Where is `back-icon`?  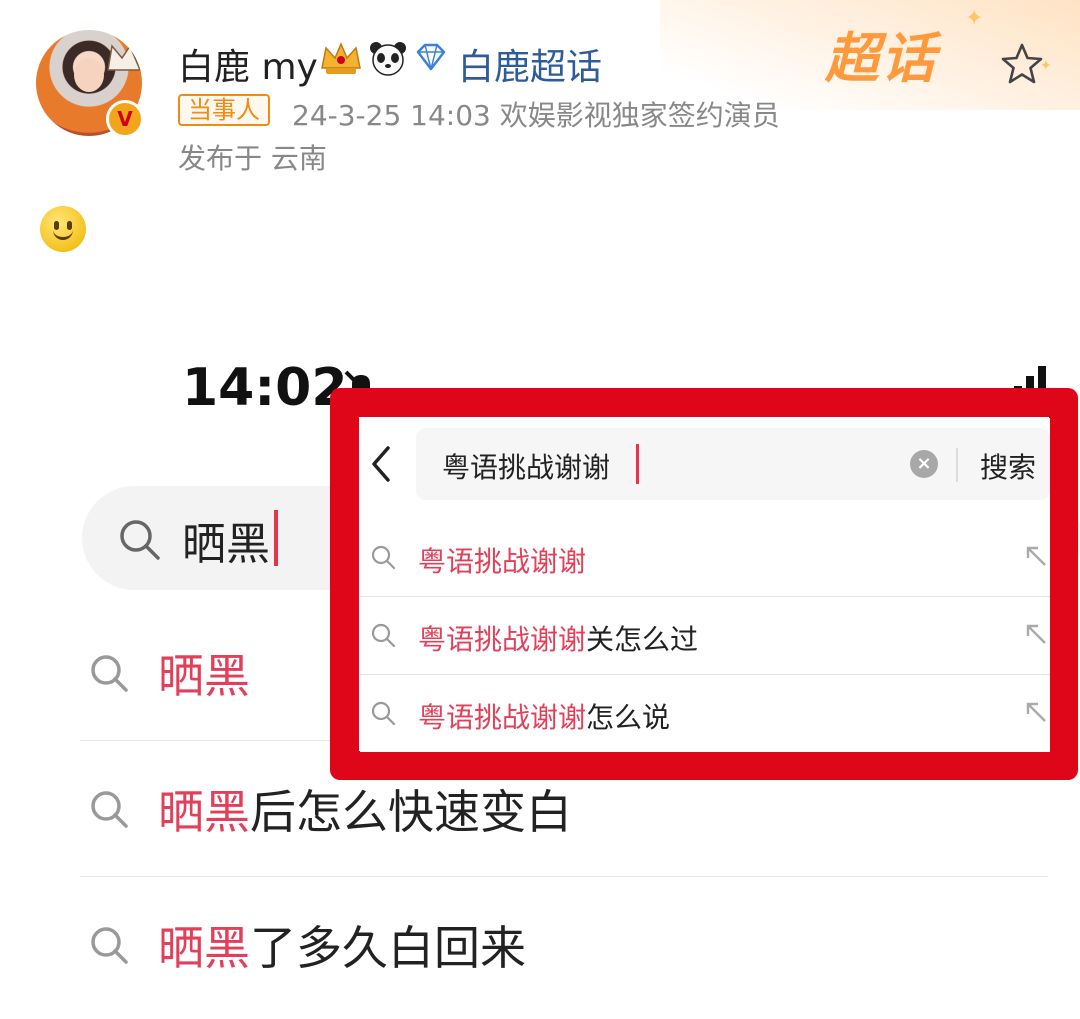
back-icon is located at coordinates (381, 464).